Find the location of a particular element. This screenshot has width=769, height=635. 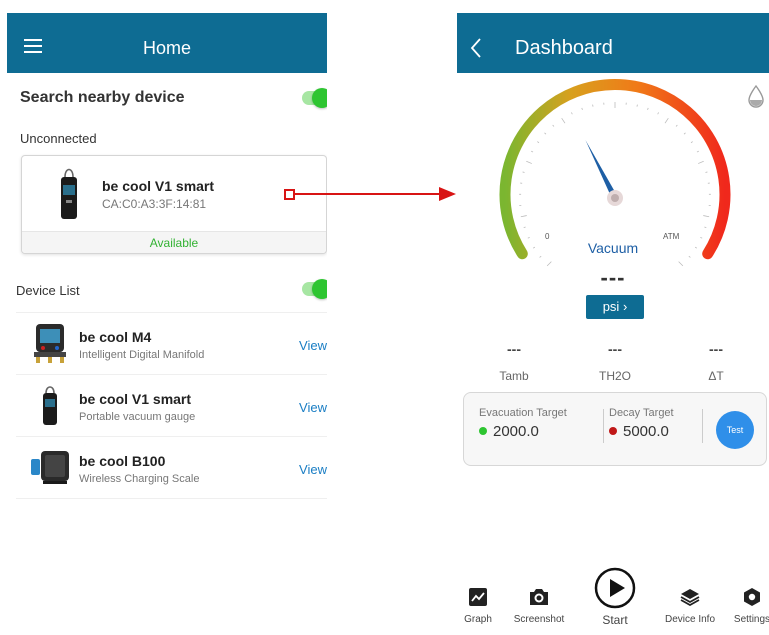

reading-th2o: --- TH2O is located at coordinates (615, 362).